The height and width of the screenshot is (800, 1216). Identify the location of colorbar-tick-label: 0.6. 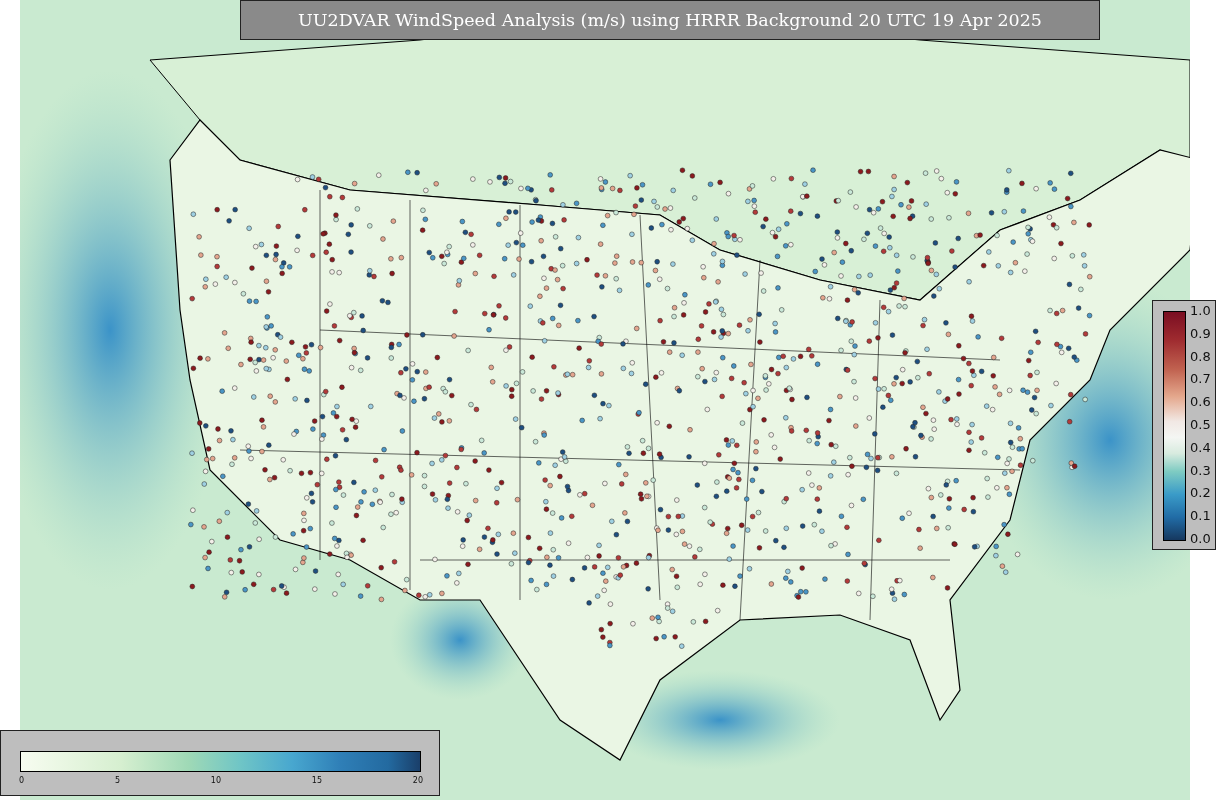
(1200, 402).